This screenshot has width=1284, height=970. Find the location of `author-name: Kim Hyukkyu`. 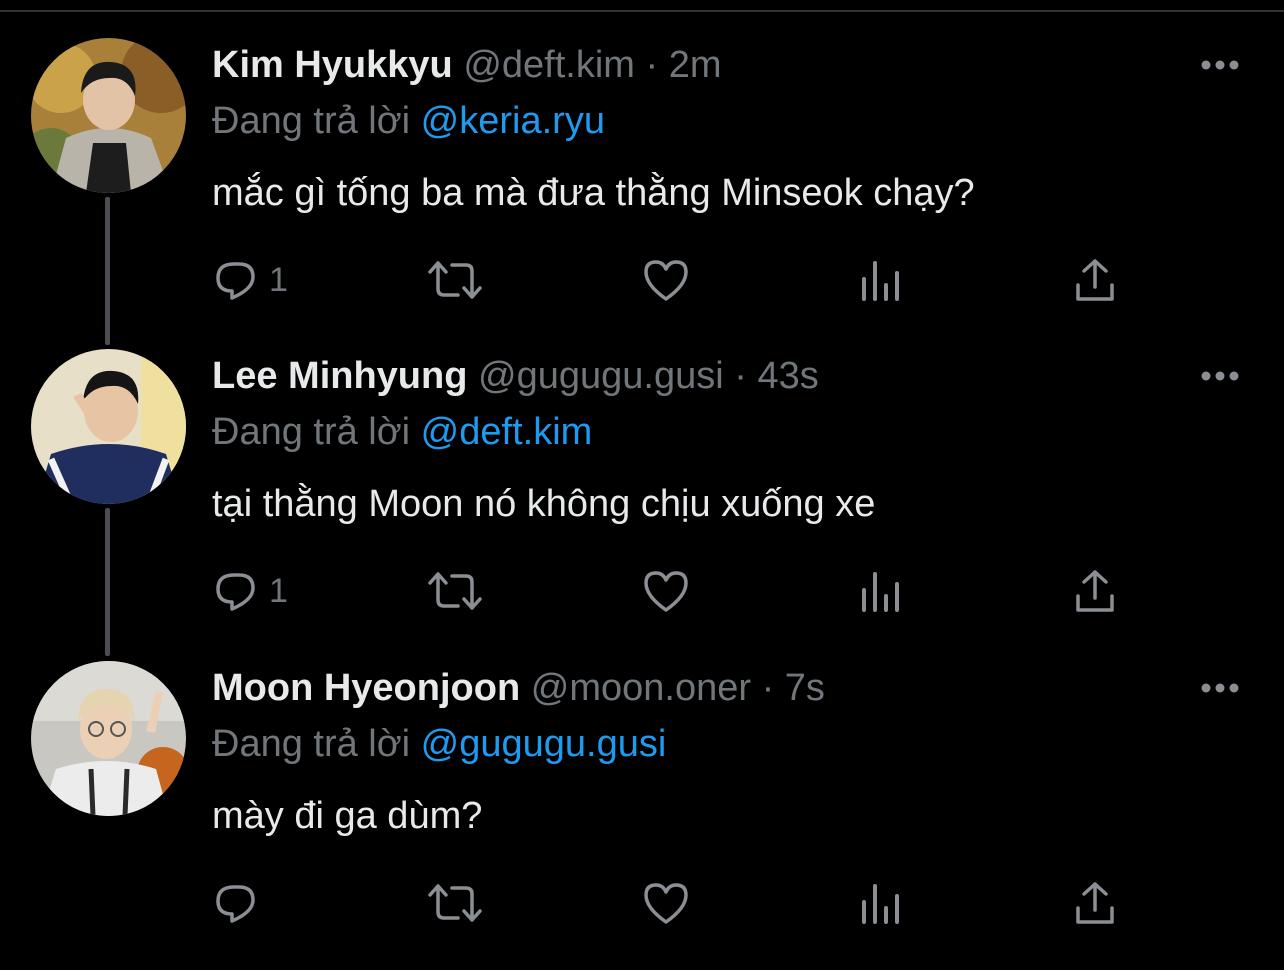

author-name: Kim Hyukkyu is located at coordinates (332, 65).